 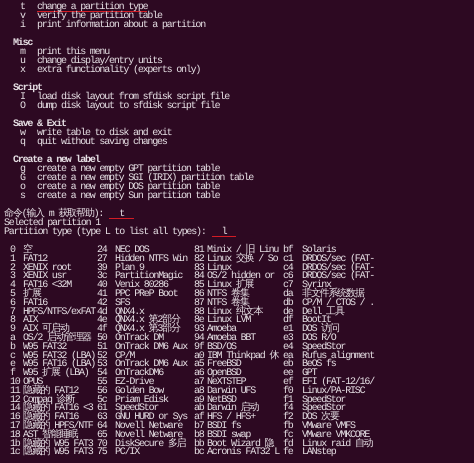 I want to click on prompt-text: 命令(输入 m 获取帮助):, so click(x=54, y=214).